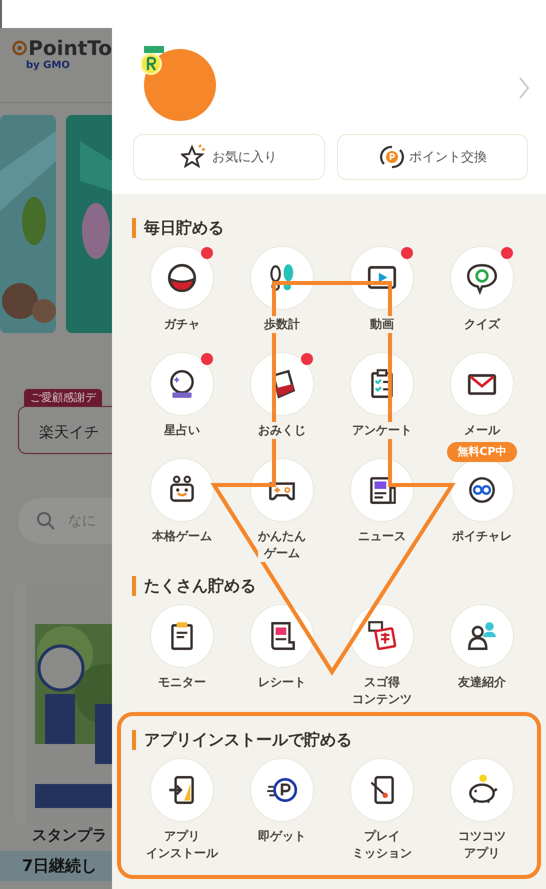  What do you see at coordinates (56, 866) in the screenshot?
I see `campaign-banner: 7日継続し` at bounding box center [56, 866].